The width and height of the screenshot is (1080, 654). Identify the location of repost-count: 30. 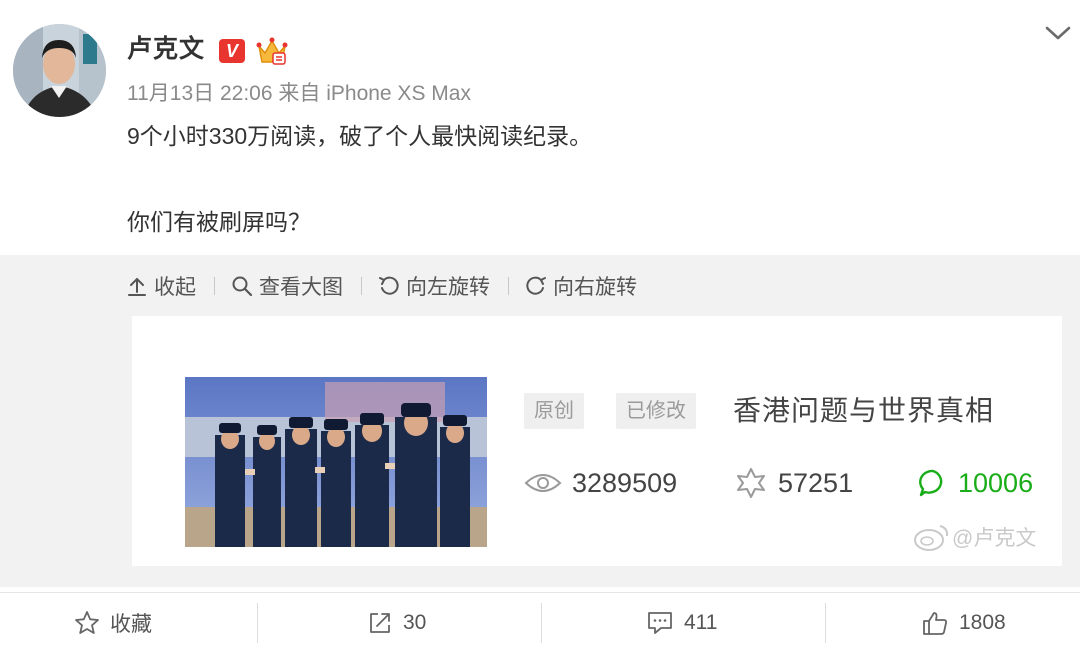
(415, 622).